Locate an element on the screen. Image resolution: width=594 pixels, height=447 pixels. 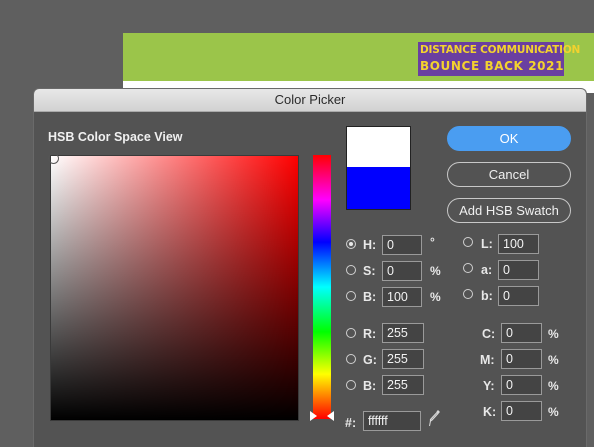
lab-b-field is located at coordinates (518, 296).